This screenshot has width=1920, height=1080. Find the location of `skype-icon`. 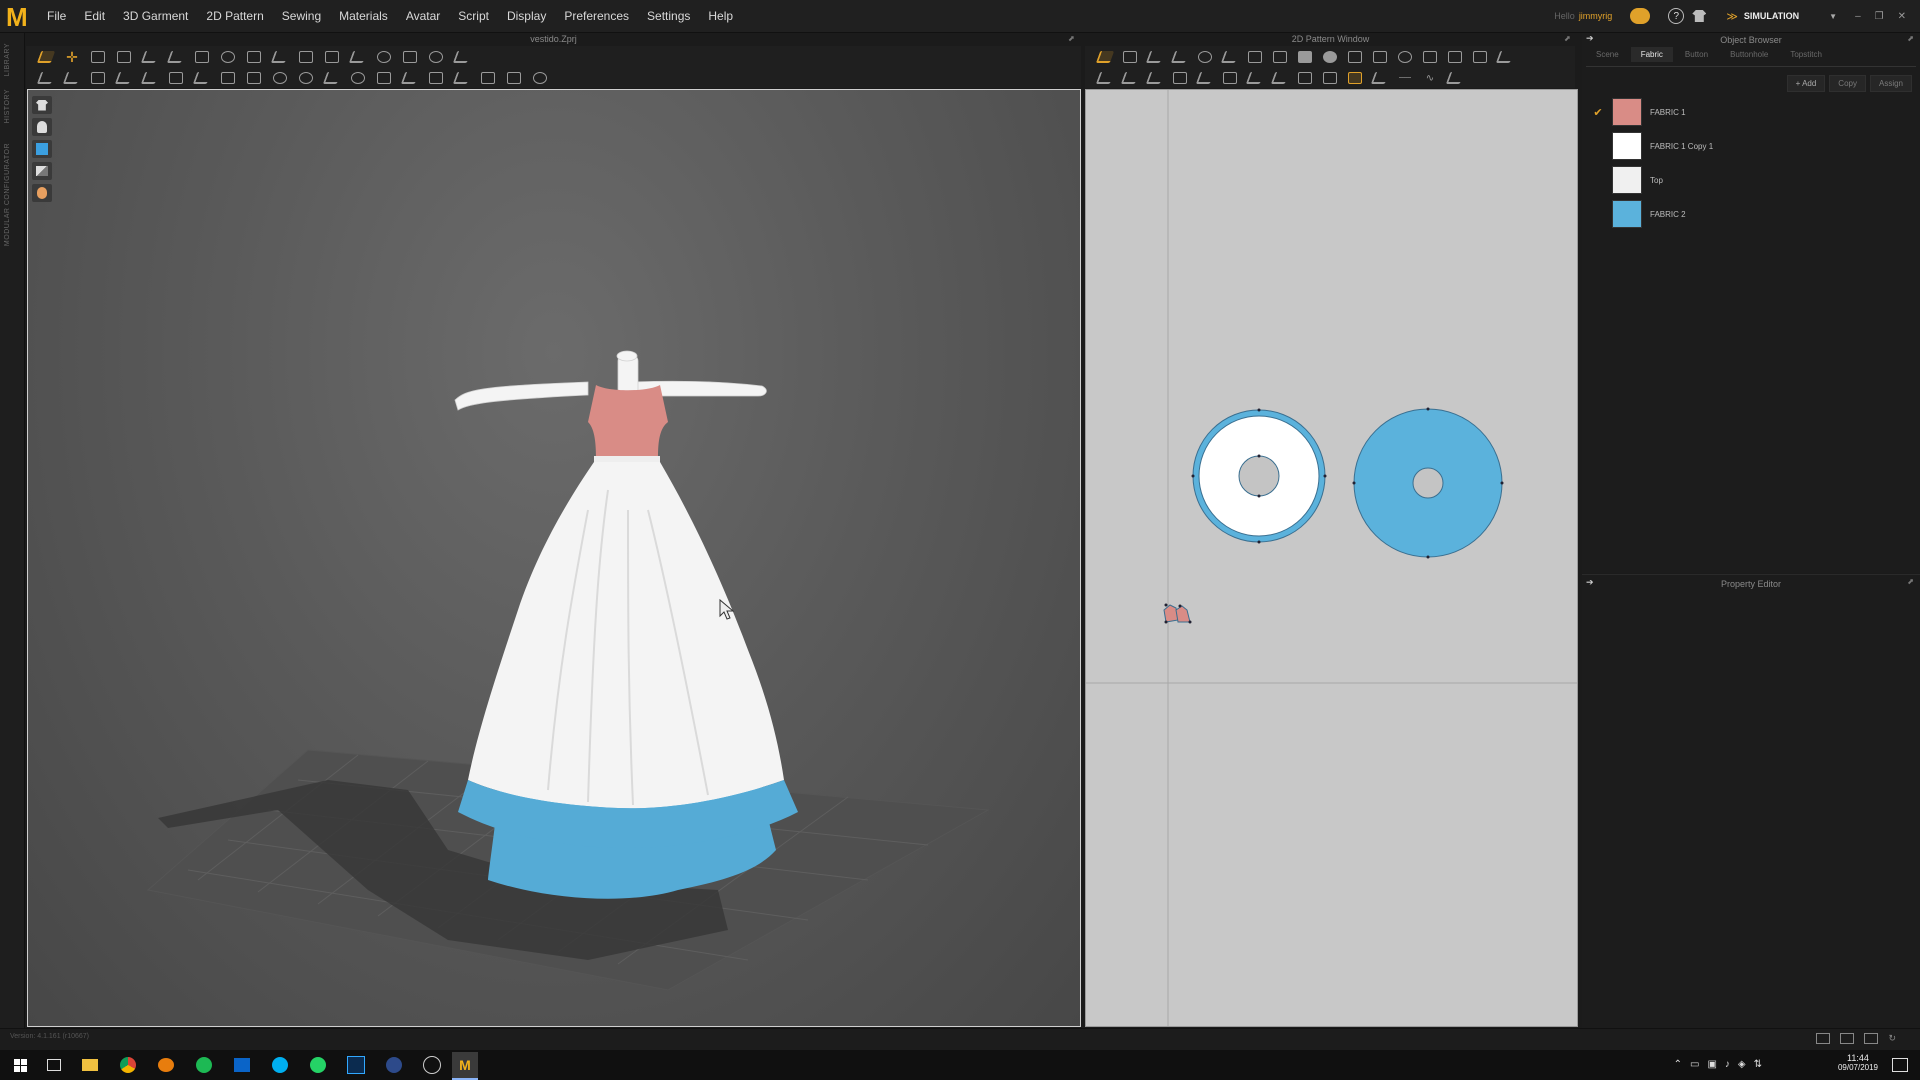

skype-icon is located at coordinates (280, 1065).